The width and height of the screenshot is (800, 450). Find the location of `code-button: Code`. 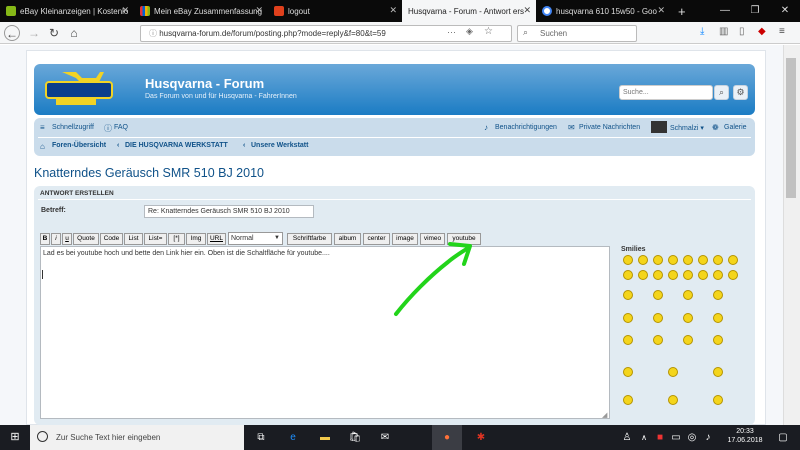

code-button: Code is located at coordinates (111, 239).